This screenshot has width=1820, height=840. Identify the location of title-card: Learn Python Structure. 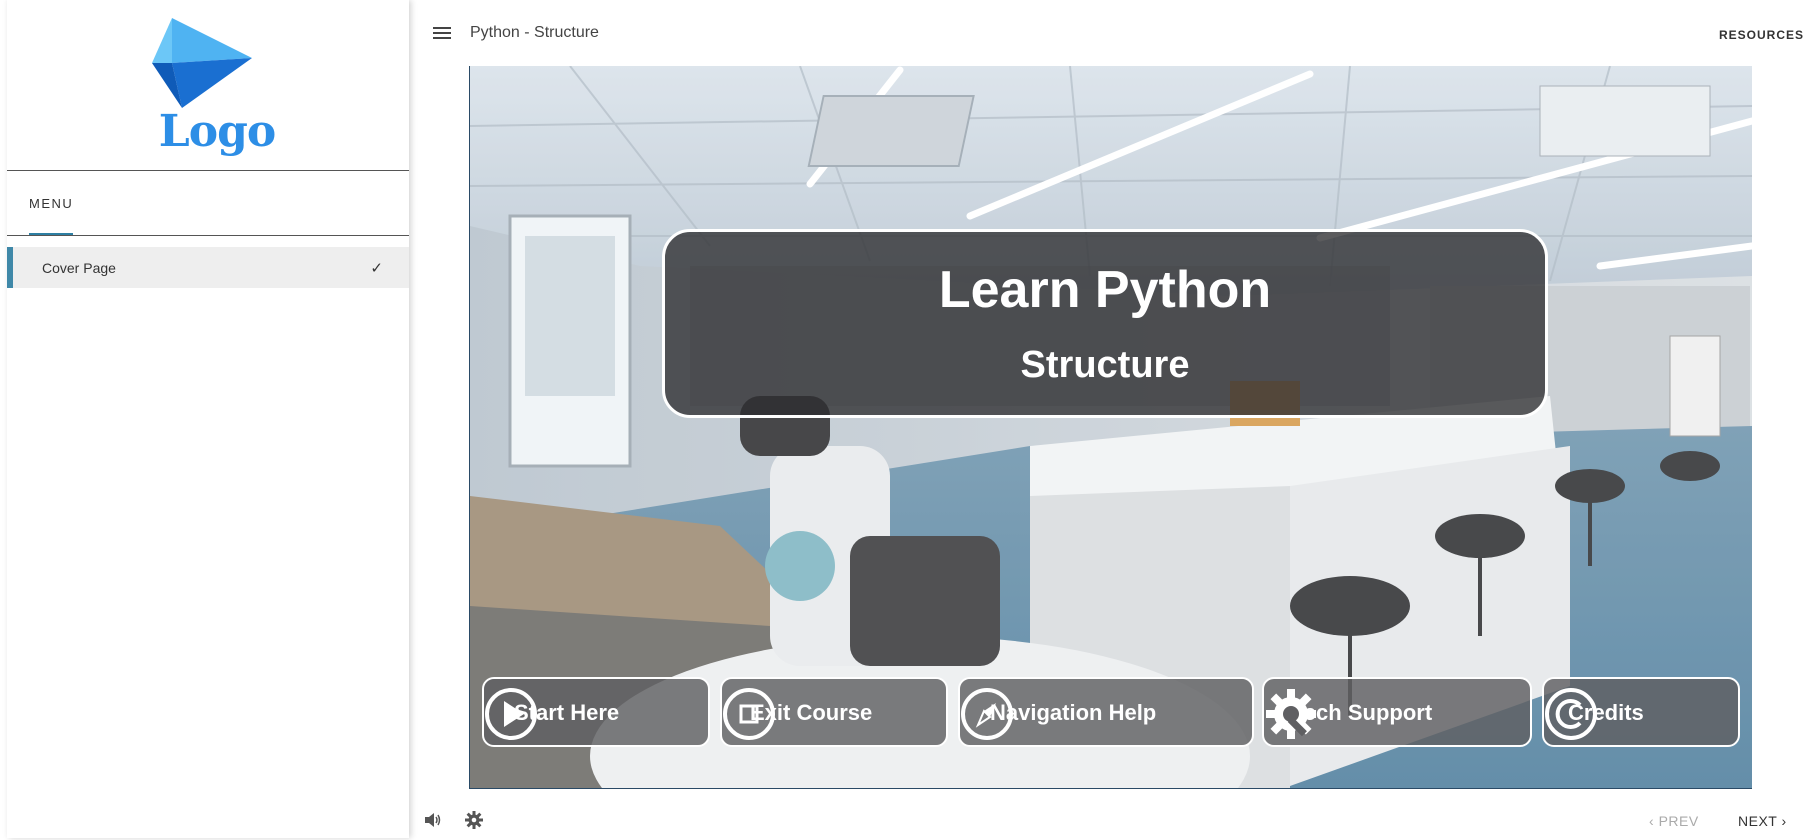
(1105, 323).